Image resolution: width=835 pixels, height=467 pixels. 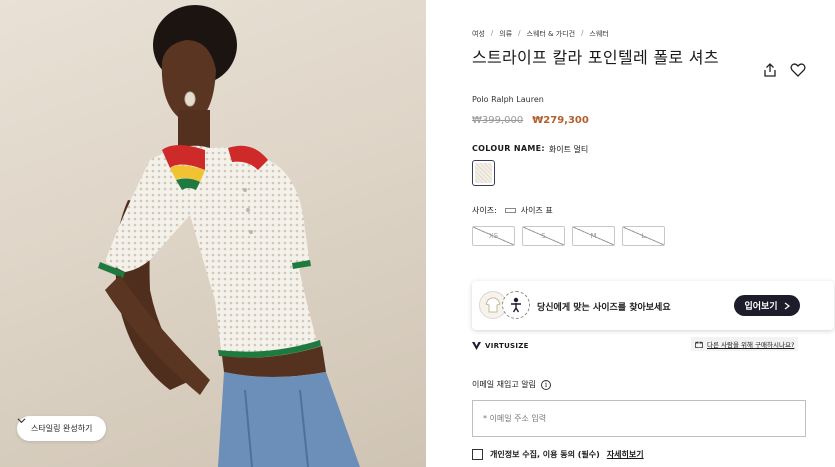 I want to click on privacy-consent-label: 개인정보 수집, 이용 동의 (필수), so click(x=545, y=454).